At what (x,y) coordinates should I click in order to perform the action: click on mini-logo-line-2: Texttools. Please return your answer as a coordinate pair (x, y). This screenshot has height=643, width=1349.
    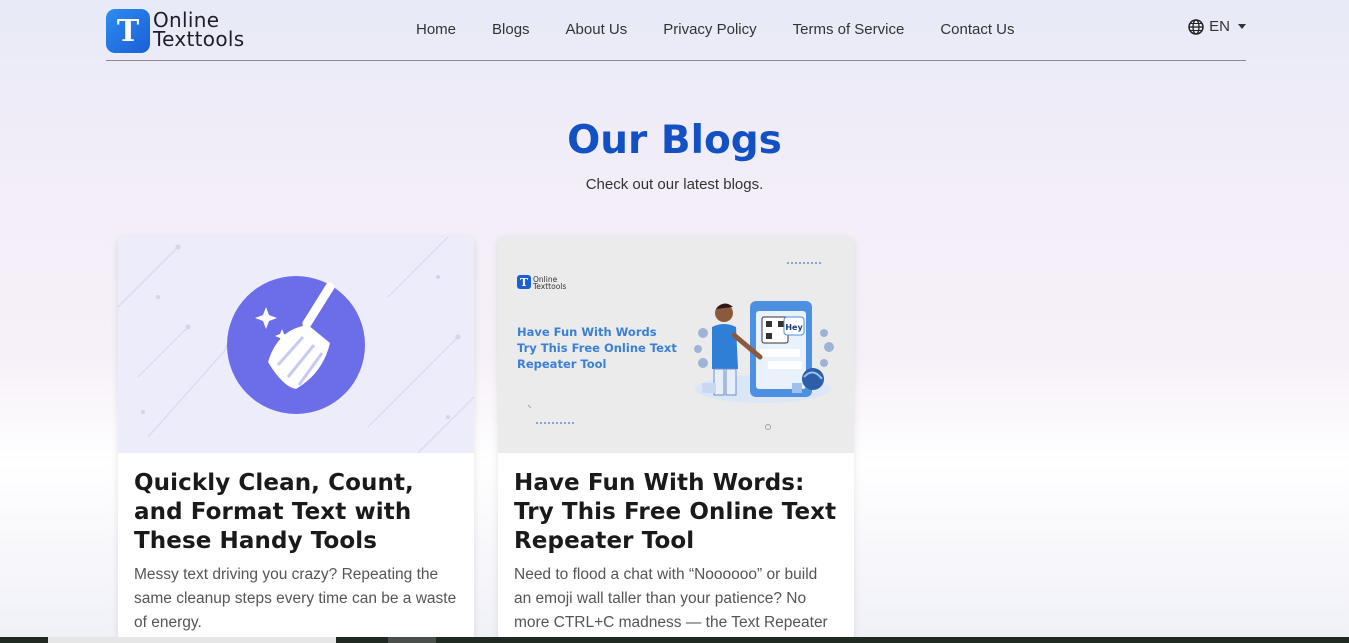
    Looking at the image, I should click on (549, 286).